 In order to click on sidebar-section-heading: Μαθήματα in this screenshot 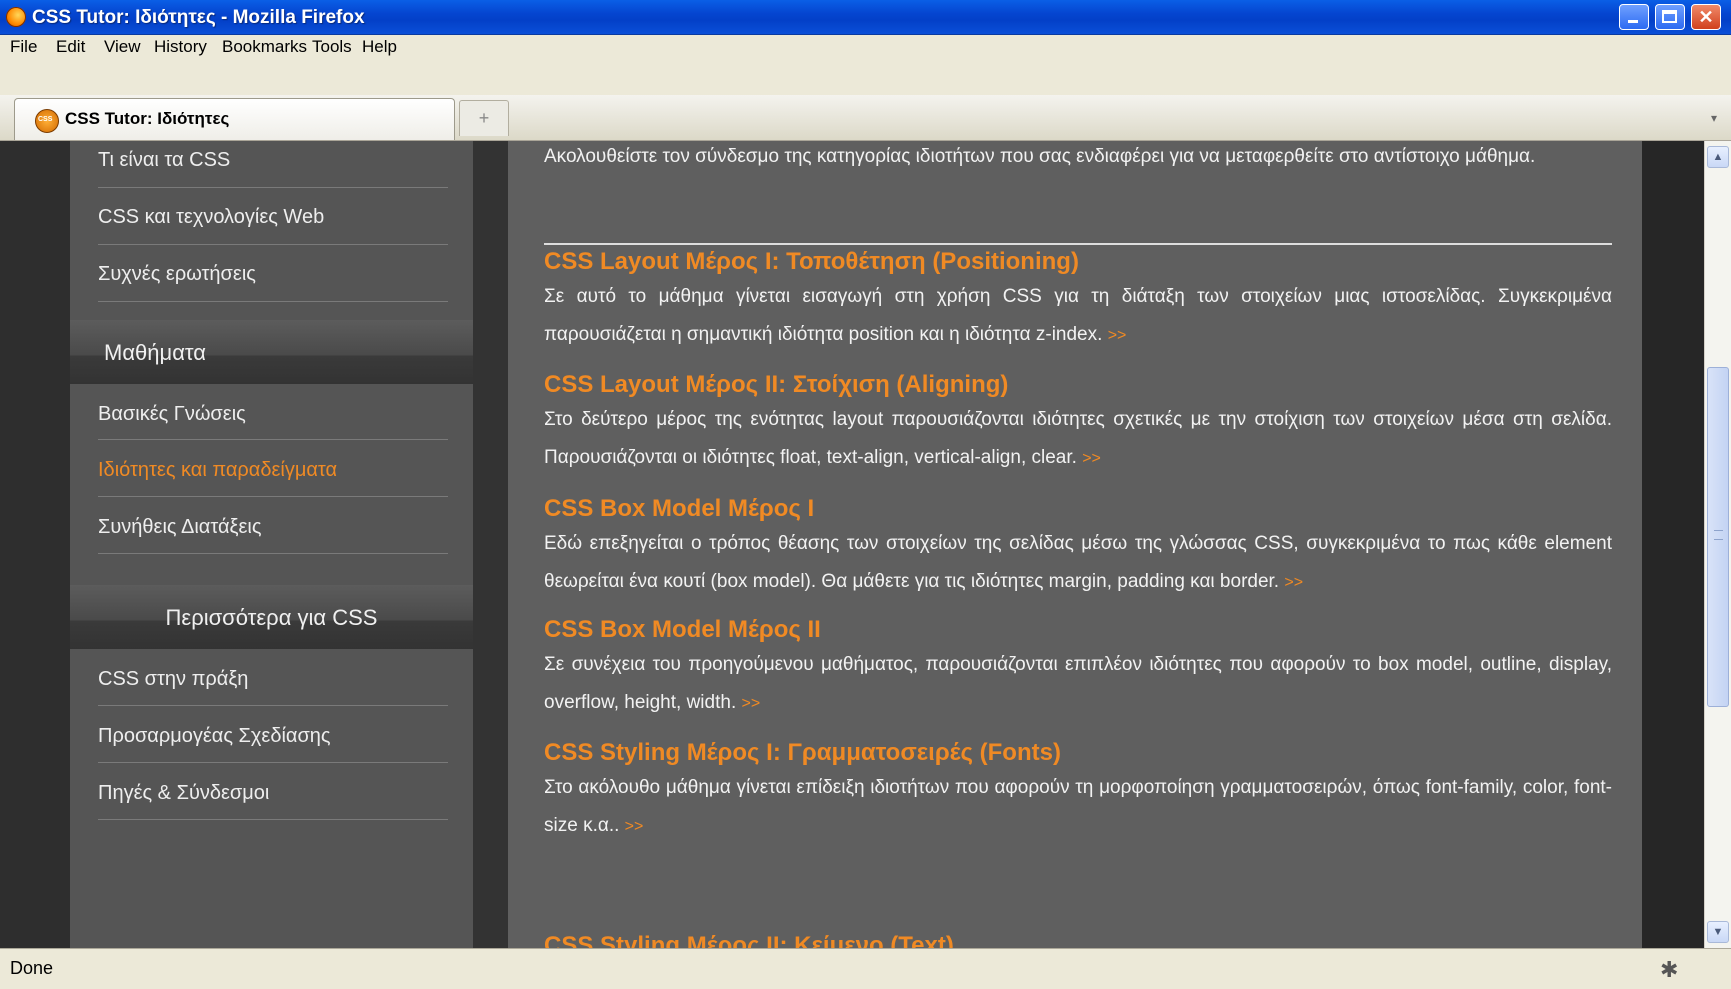, I will do `click(271, 352)`.